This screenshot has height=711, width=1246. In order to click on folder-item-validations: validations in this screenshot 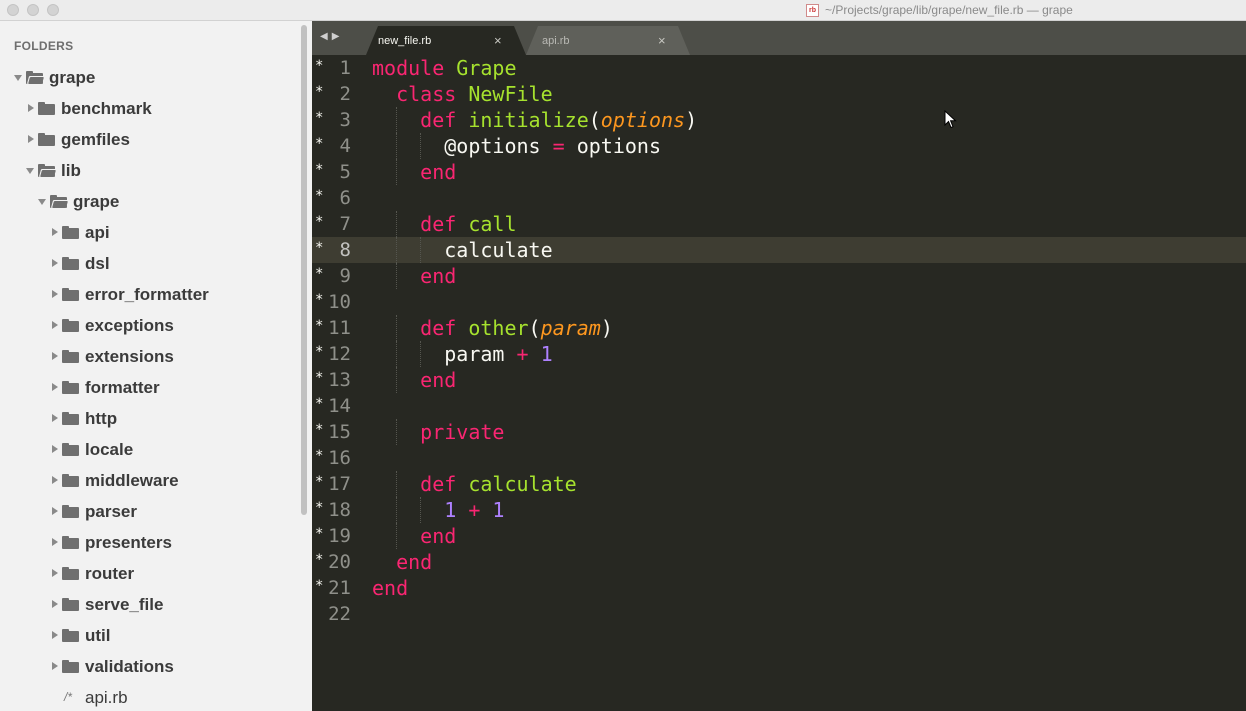, I will do `click(150, 666)`.